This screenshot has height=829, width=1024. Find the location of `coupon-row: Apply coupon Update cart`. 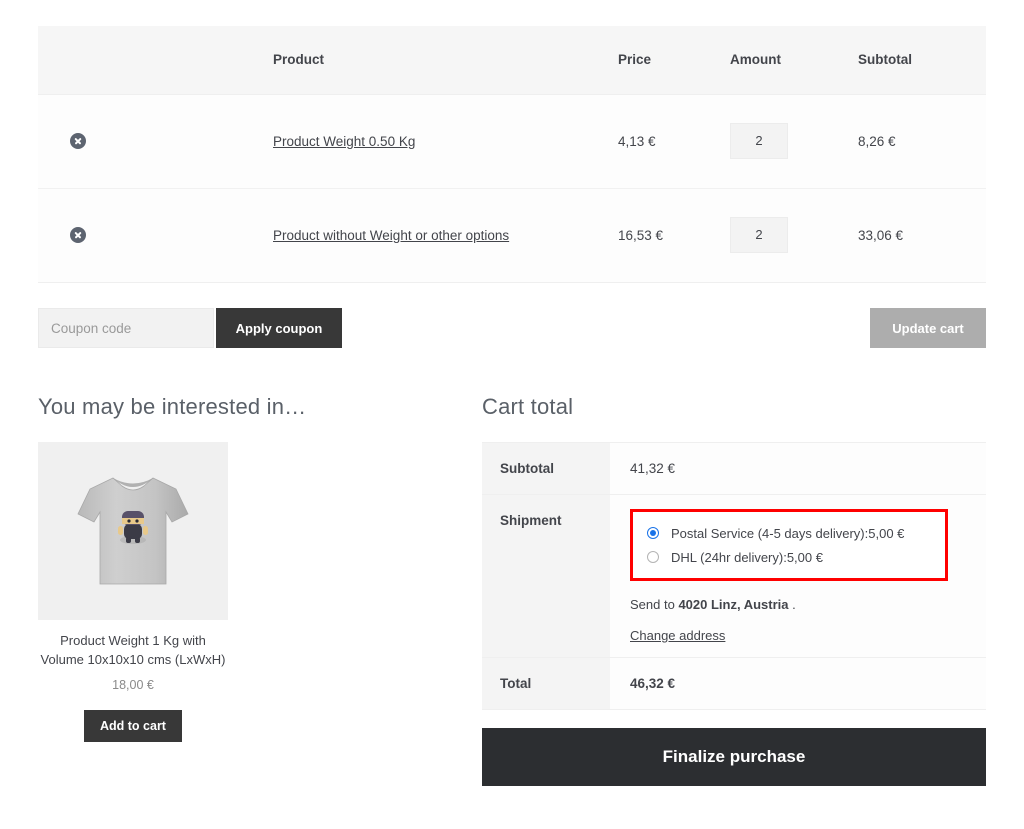

coupon-row: Apply coupon Update cart is located at coordinates (512, 328).